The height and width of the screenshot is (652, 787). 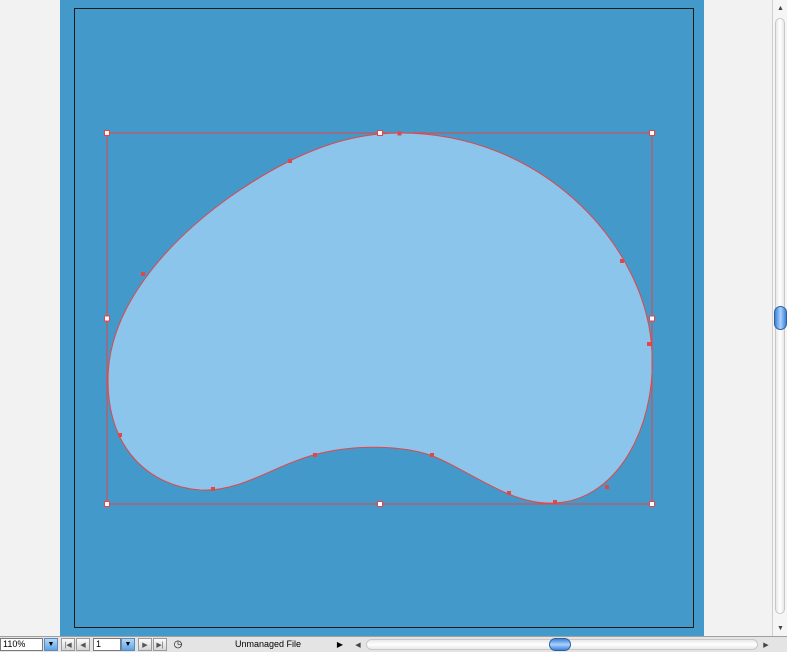 What do you see at coordinates (766, 644) in the screenshot?
I see `scroll-right-arrow-icon: ▶` at bounding box center [766, 644].